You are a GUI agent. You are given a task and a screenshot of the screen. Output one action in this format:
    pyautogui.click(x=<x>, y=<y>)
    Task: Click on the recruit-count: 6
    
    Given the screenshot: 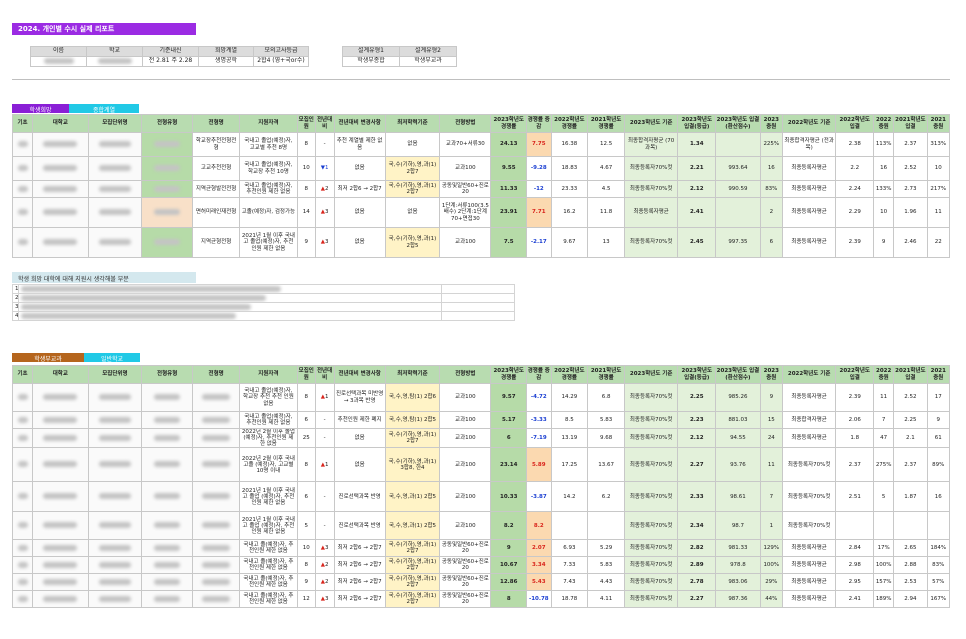 What is the action you would take?
    pyautogui.click(x=306, y=420)
    